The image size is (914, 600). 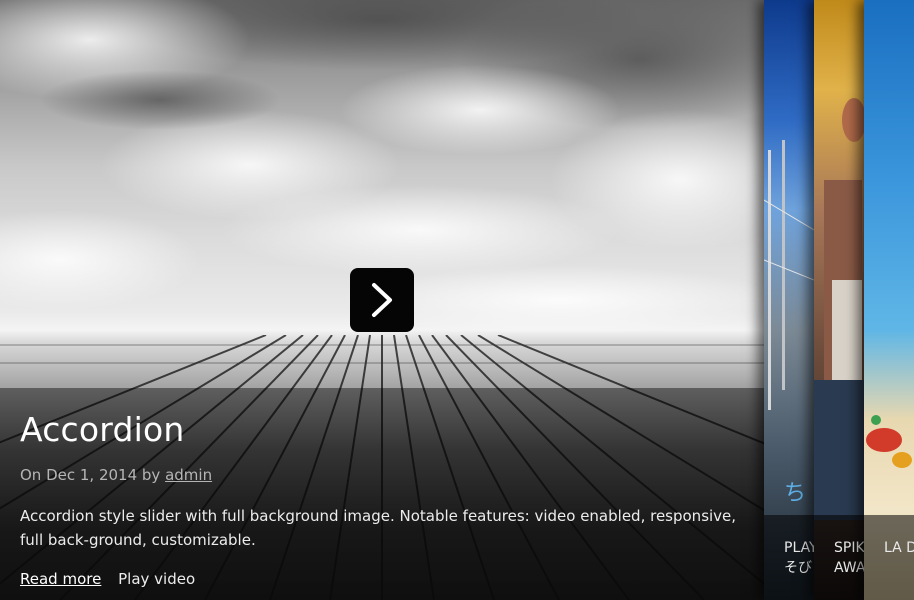 What do you see at coordinates (798, 568) in the screenshot?
I see `panel-1-subtitle: そび` at bounding box center [798, 568].